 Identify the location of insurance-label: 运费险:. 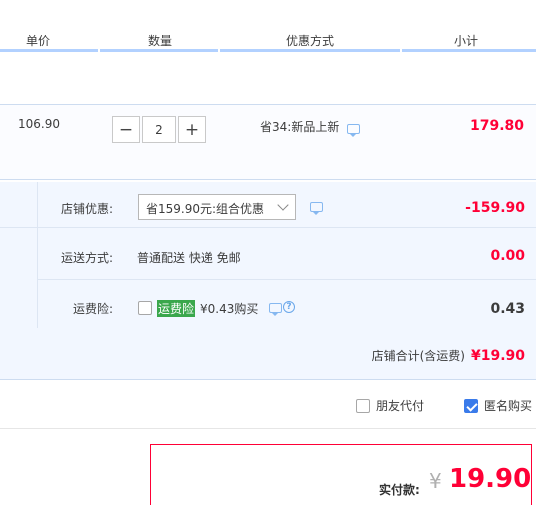
(93, 309).